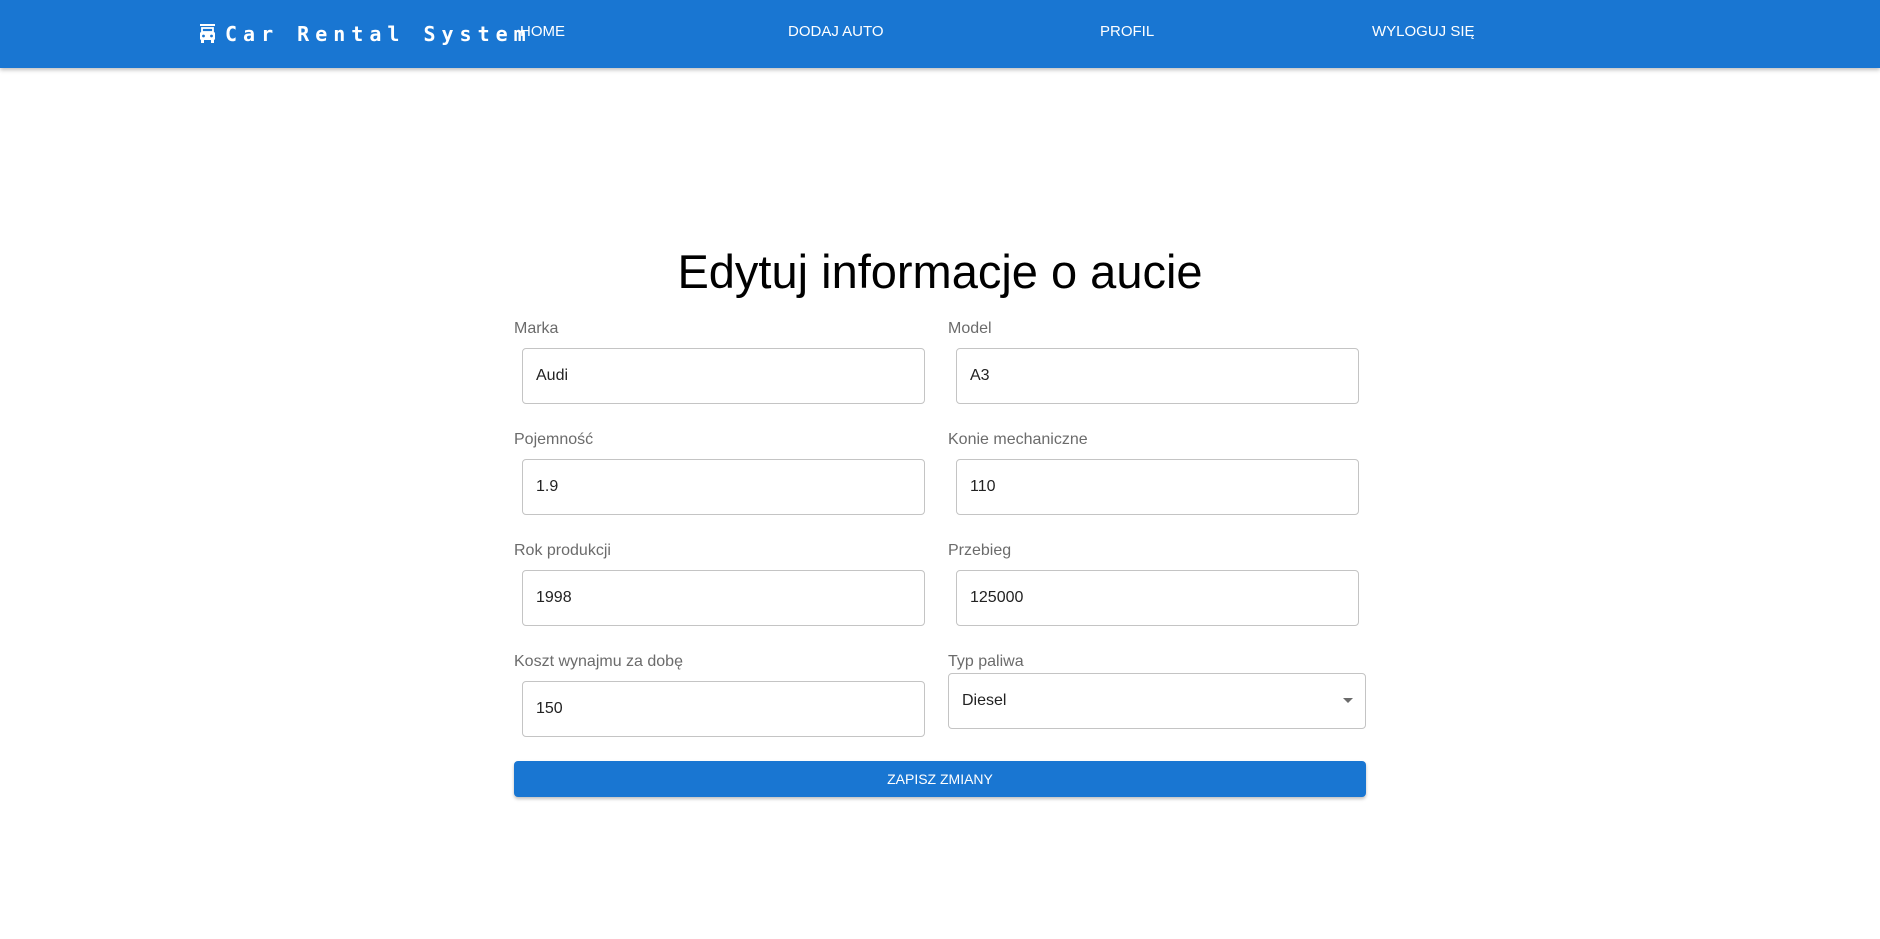 This screenshot has height=939, width=1880. I want to click on brand: Car Rental System, so click(365, 34).